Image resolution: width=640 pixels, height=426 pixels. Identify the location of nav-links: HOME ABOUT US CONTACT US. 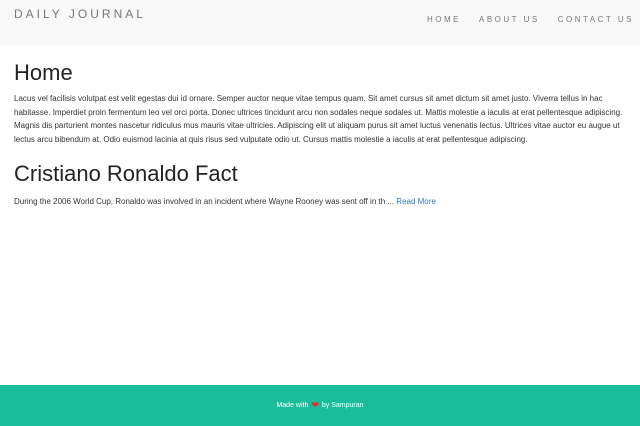
(530, 18).